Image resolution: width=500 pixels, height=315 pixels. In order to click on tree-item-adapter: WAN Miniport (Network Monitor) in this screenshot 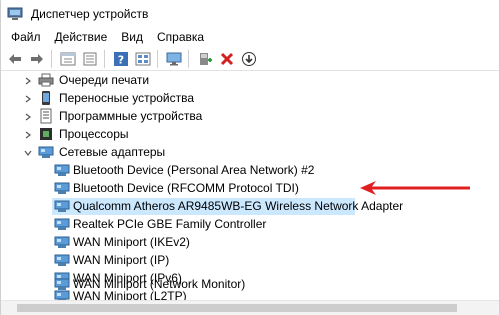, I will do `click(250, 284)`.